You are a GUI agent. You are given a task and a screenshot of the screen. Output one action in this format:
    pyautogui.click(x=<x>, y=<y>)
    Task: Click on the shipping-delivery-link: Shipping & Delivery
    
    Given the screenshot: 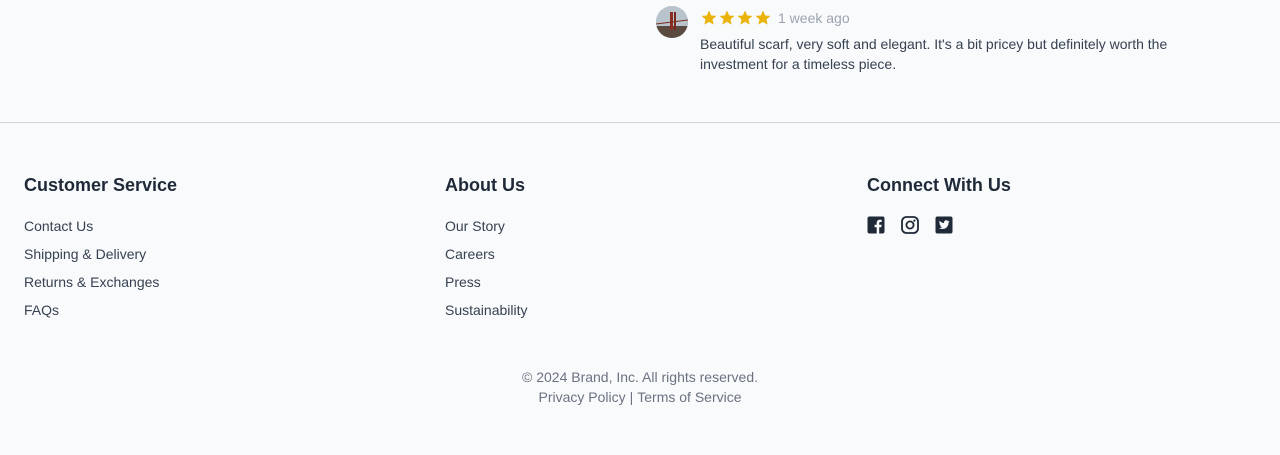 What is the action you would take?
    pyautogui.click(x=85, y=254)
    